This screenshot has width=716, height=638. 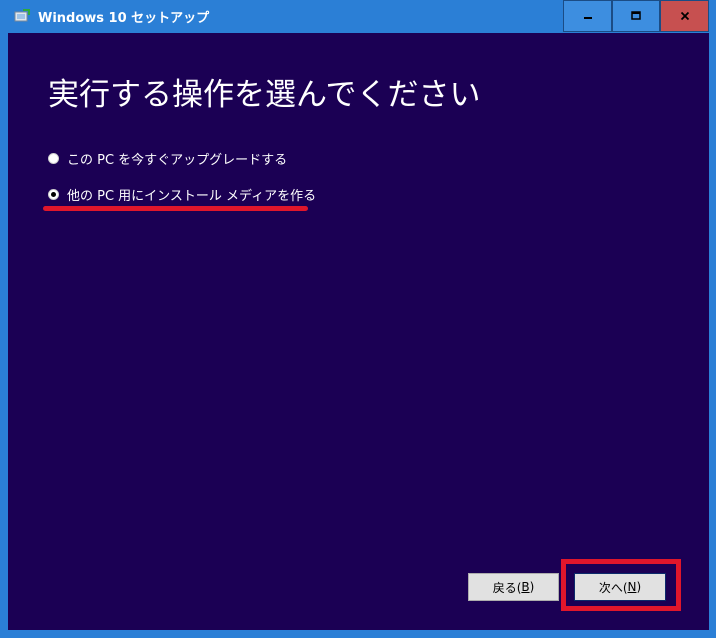 What do you see at coordinates (620, 587) in the screenshot?
I see `next-button: 次へ(N)` at bounding box center [620, 587].